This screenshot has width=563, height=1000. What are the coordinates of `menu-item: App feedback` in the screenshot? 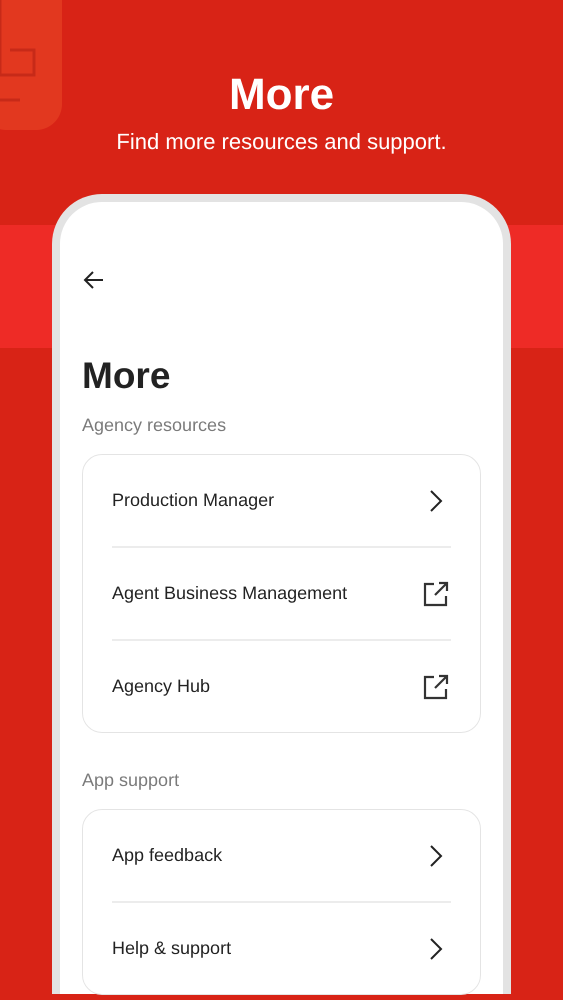 It's located at (167, 855).